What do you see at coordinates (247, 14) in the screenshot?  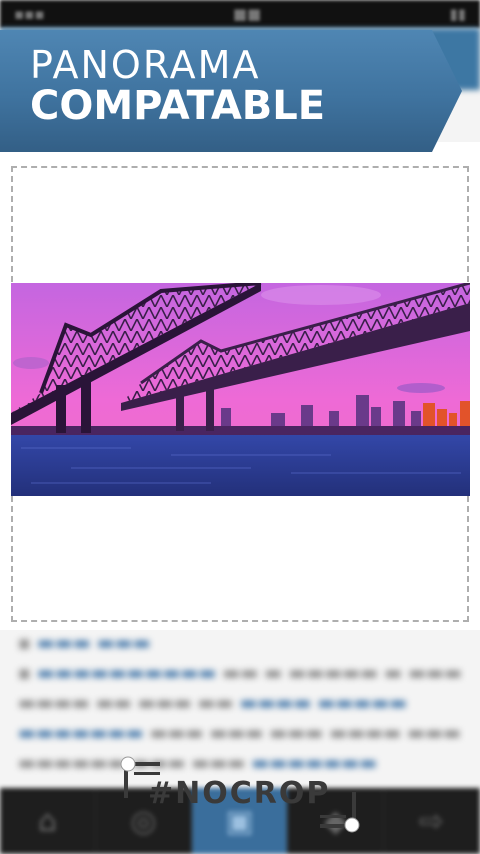 I see `clock-icon: ■■` at bounding box center [247, 14].